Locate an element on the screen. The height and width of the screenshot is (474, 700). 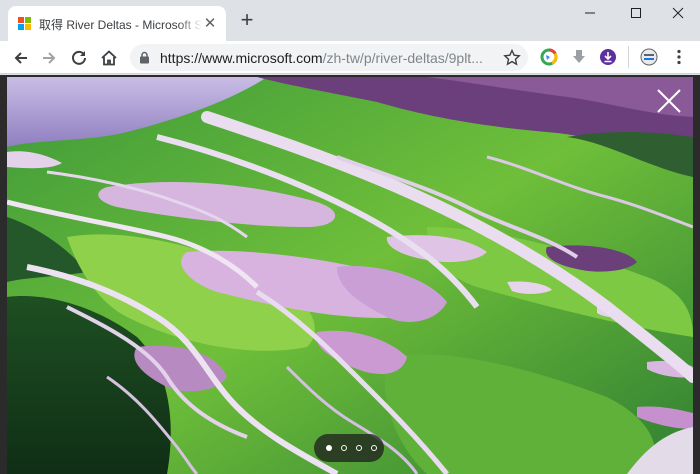
tab-active: 取得 River Deltas - Microsoft Store ✕ is located at coordinates (117, 23).